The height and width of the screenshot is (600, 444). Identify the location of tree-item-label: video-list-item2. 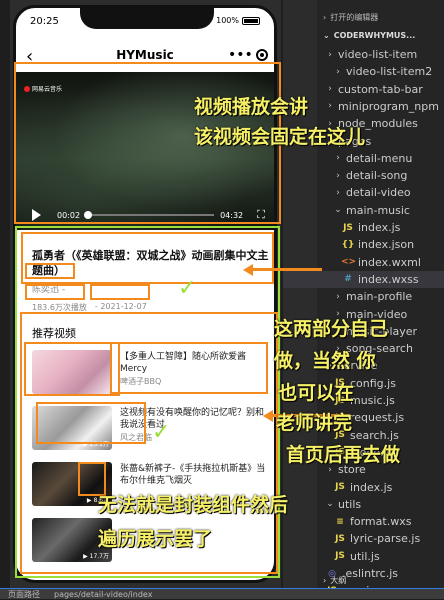
(389, 72).